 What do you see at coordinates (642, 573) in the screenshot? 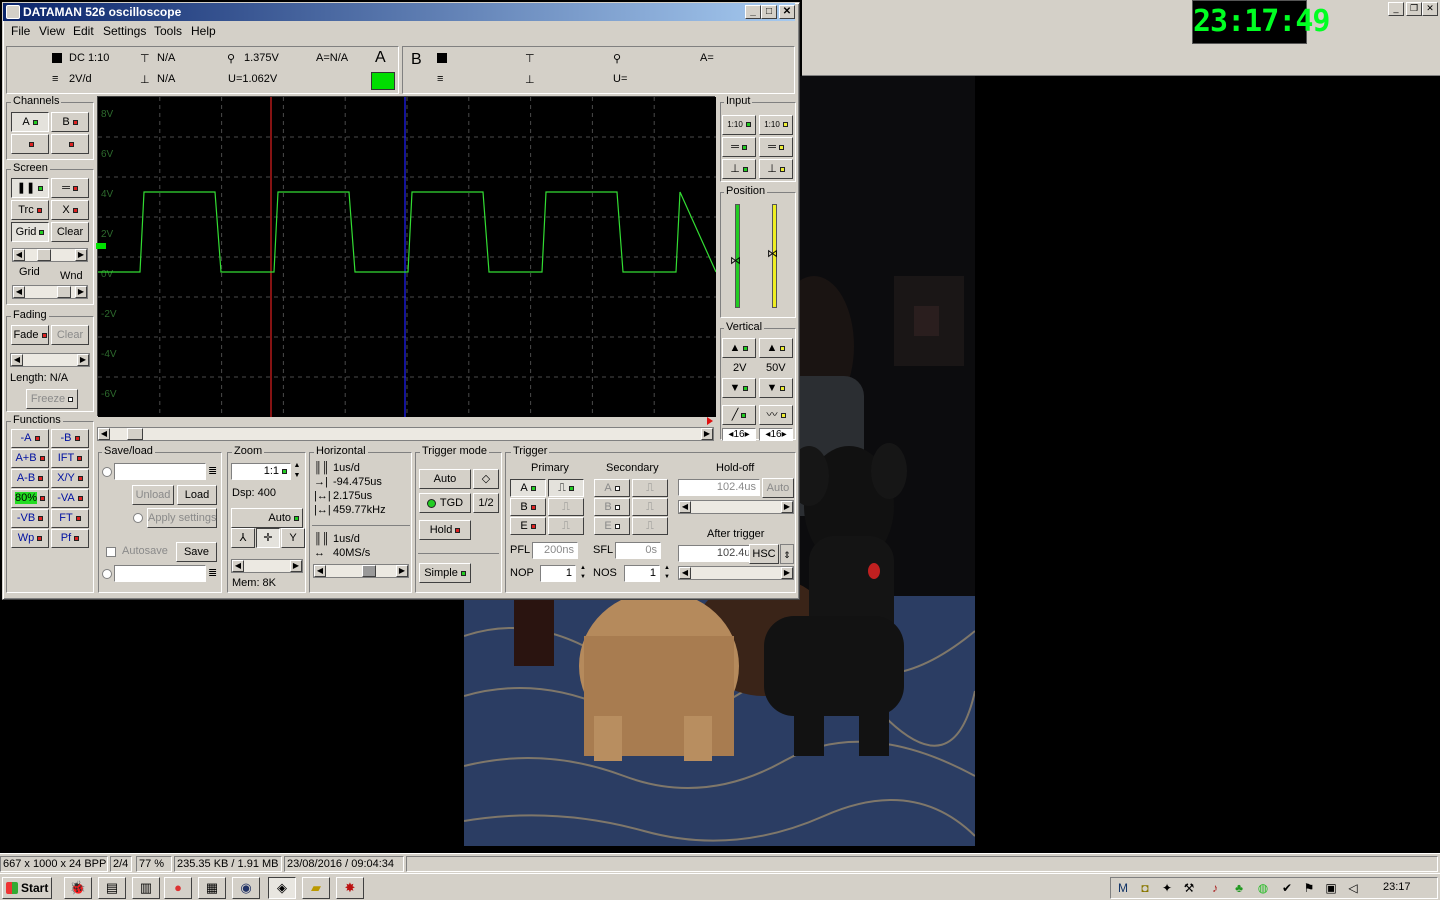
I see `nos-input: 1` at bounding box center [642, 573].